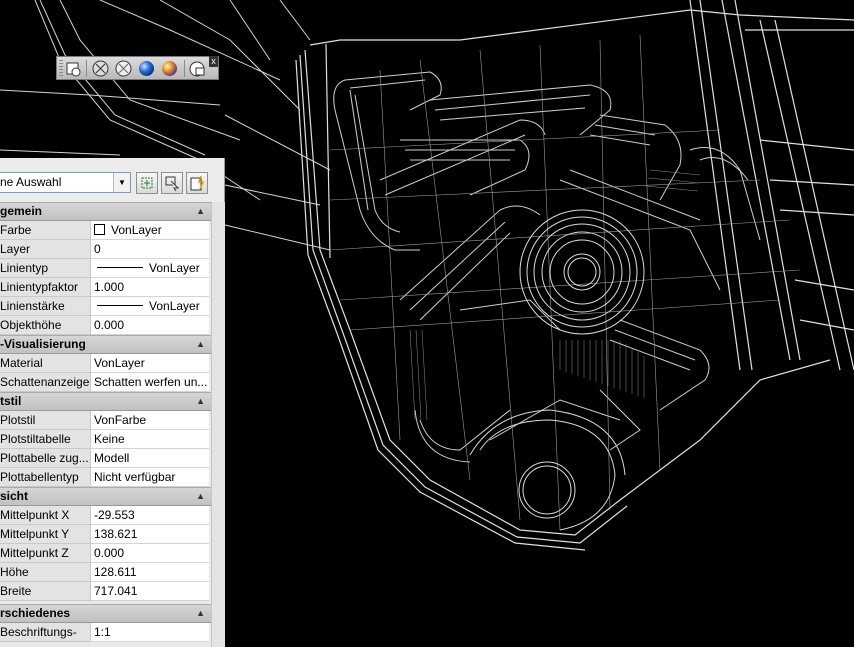 The height and width of the screenshot is (647, 854). What do you see at coordinates (45, 534) in the screenshot?
I see `property-key: Mittelpunkt Y` at bounding box center [45, 534].